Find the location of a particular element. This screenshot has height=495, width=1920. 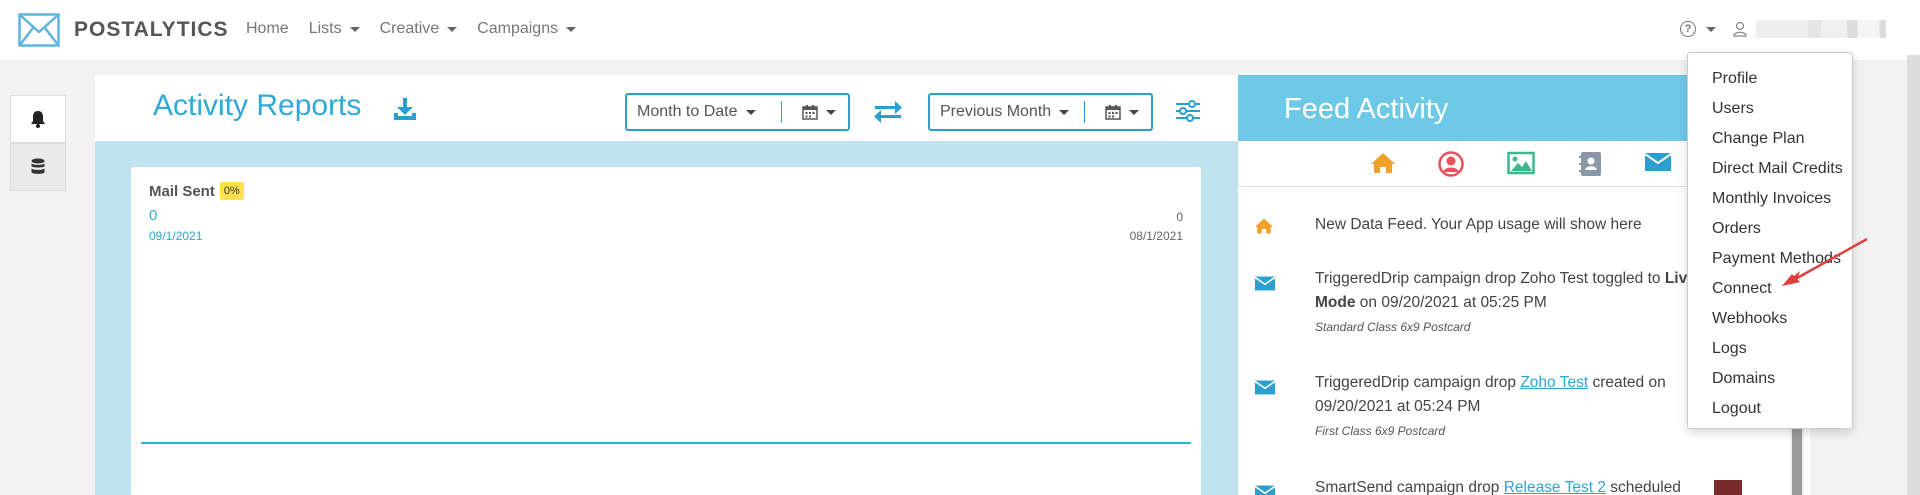

metric-label: Mail Sent 0% is located at coordinates (196, 191).